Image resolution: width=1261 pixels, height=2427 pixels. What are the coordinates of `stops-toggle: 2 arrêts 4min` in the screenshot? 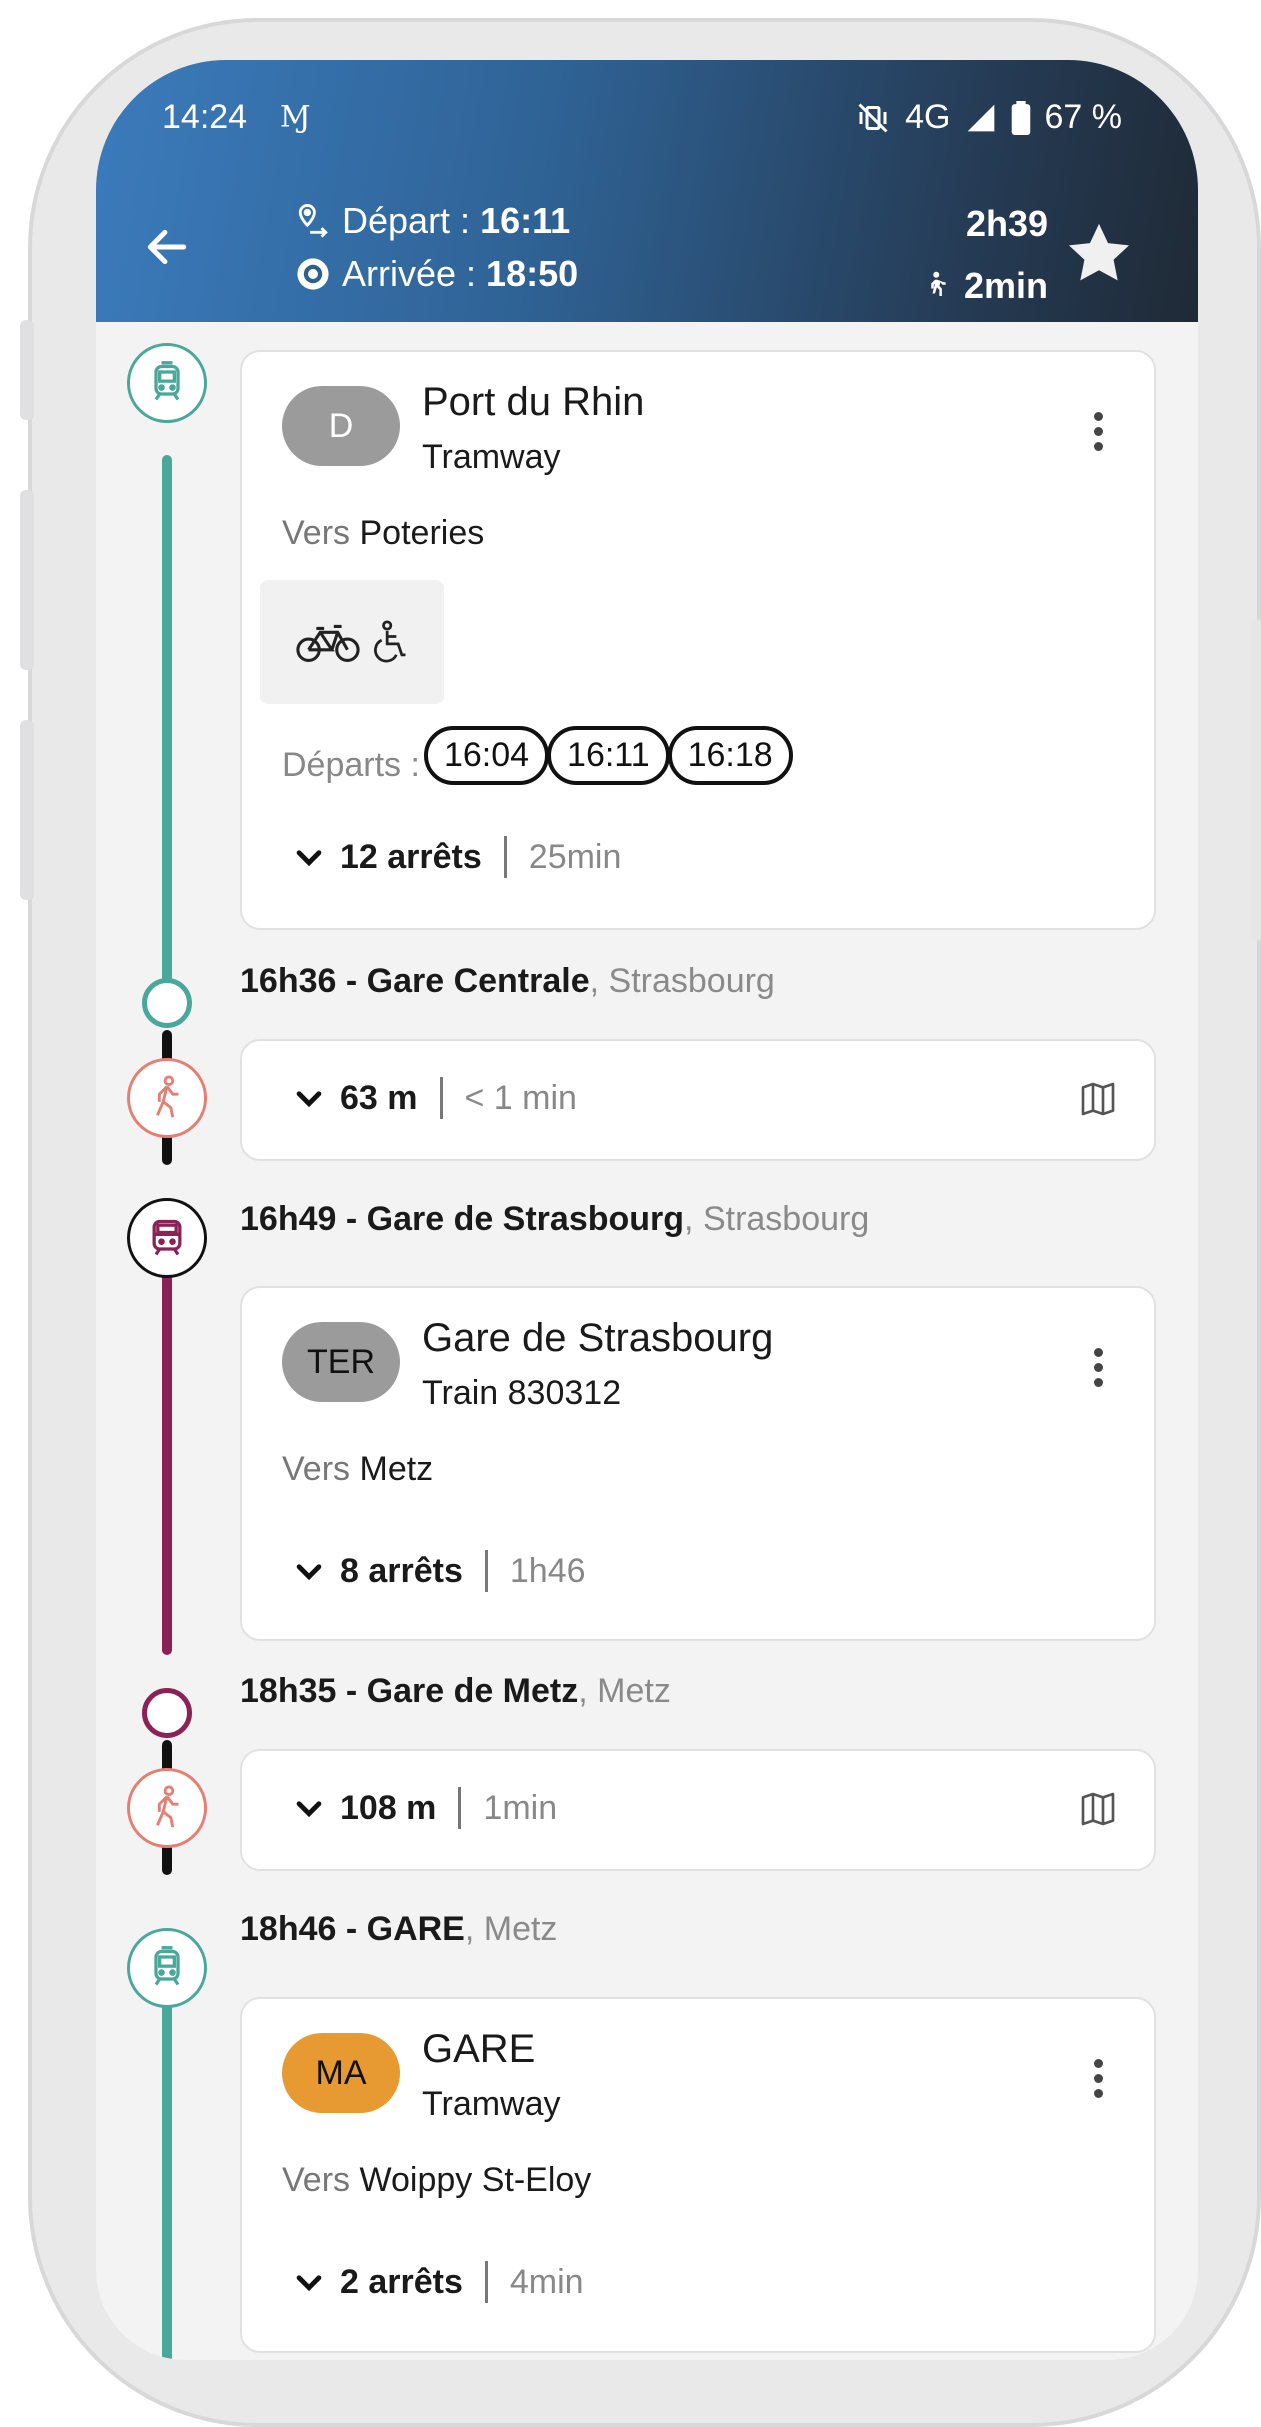 It's located at (438, 2282).